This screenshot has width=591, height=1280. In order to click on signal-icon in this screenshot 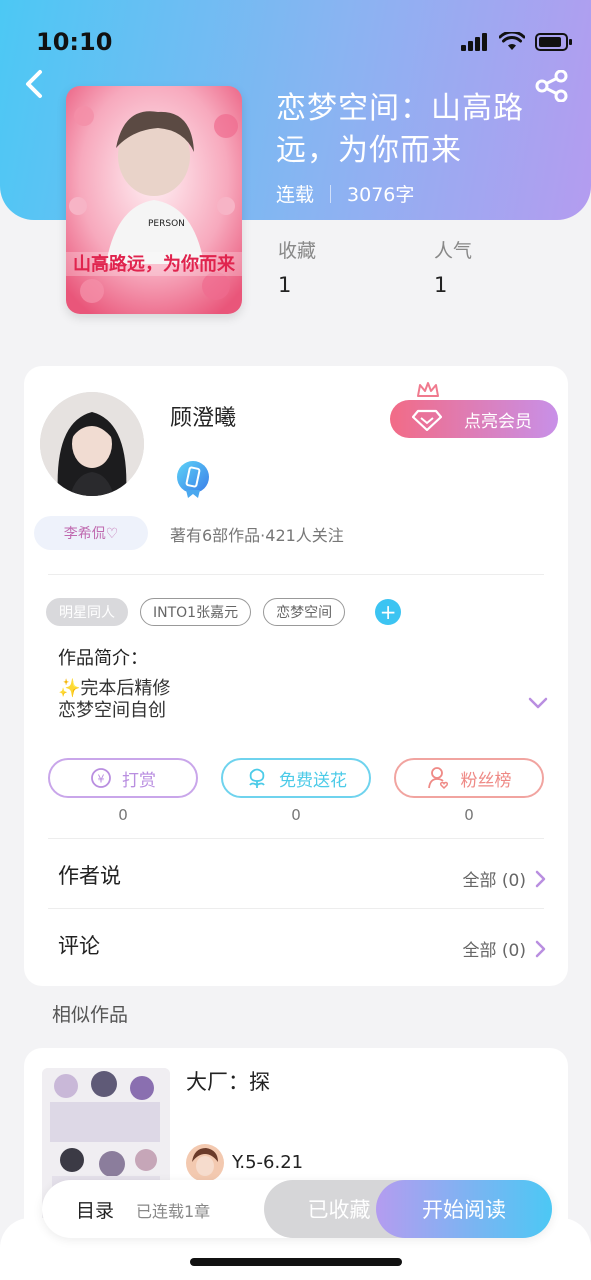, I will do `click(474, 42)`.